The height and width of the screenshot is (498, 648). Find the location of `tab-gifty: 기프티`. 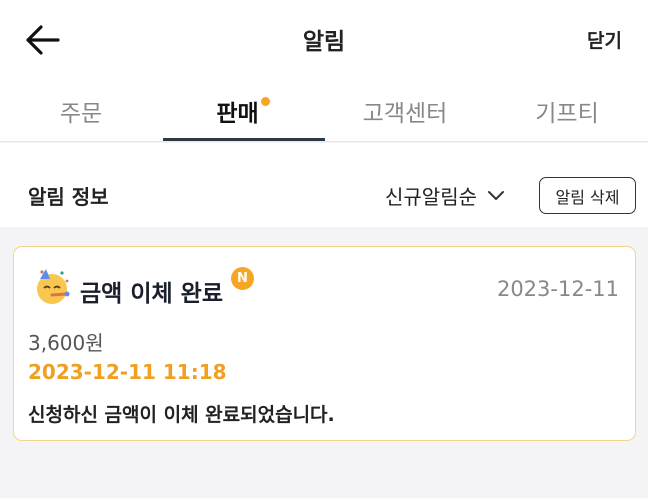

tab-gifty: 기프티 is located at coordinates (567, 111).